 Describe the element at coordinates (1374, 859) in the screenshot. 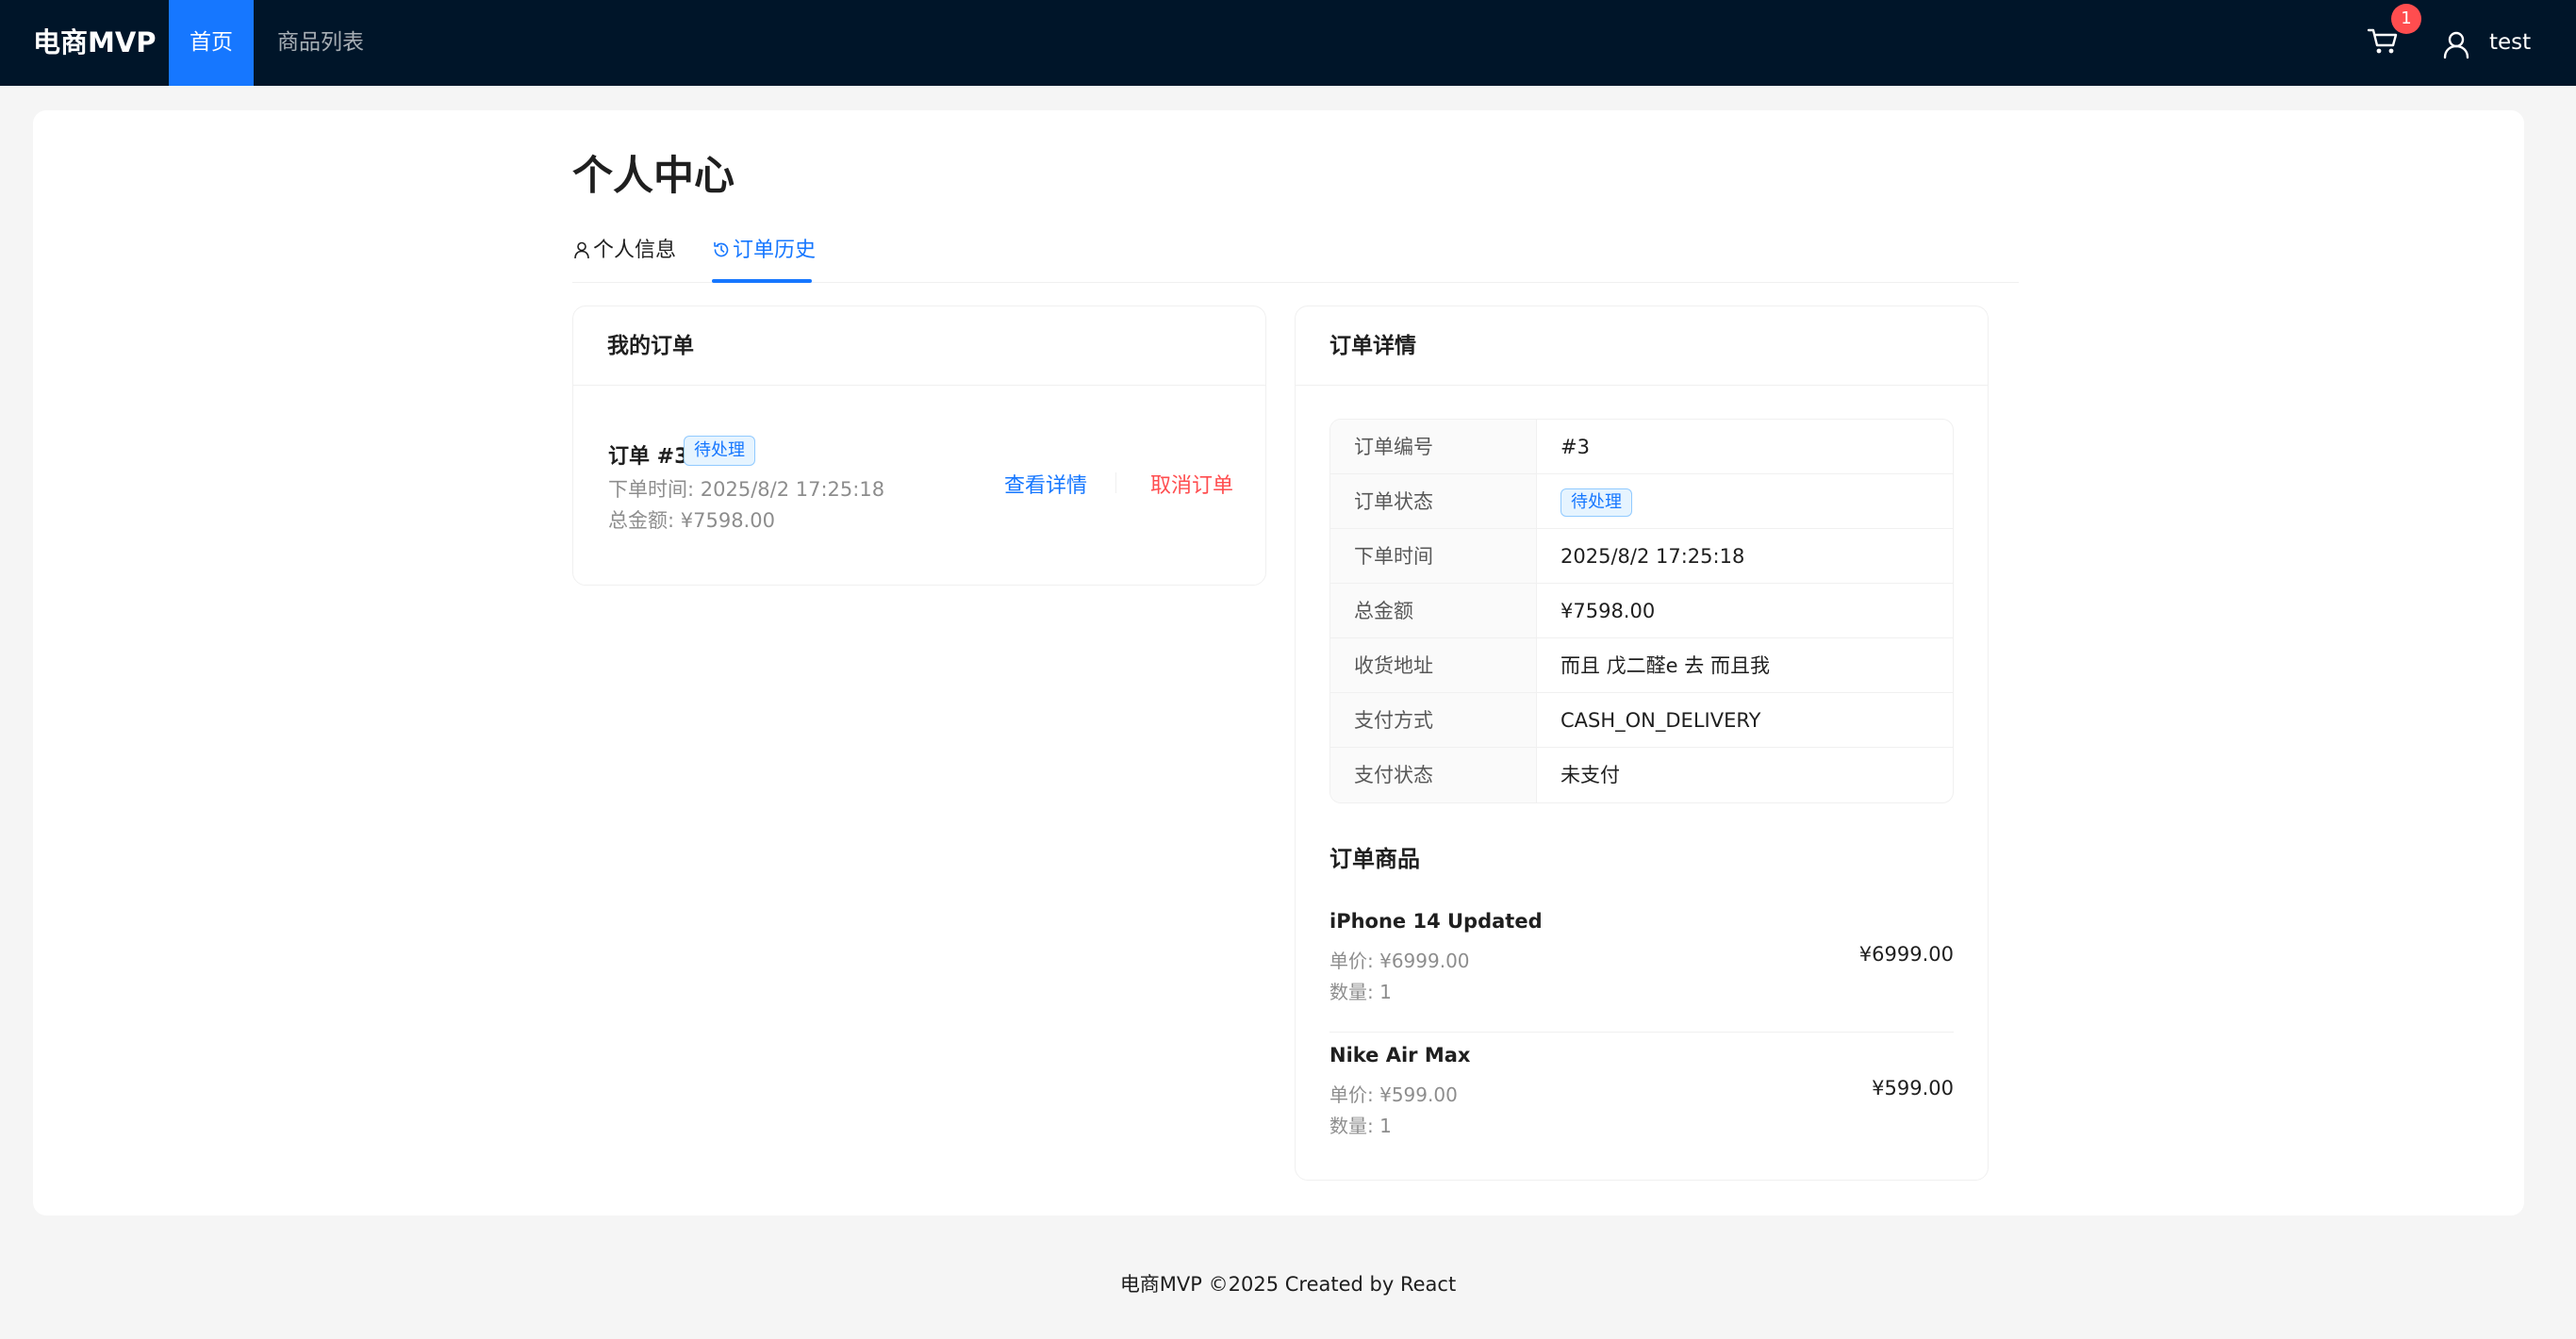

I see `order-items-title: 订单商品` at that location.